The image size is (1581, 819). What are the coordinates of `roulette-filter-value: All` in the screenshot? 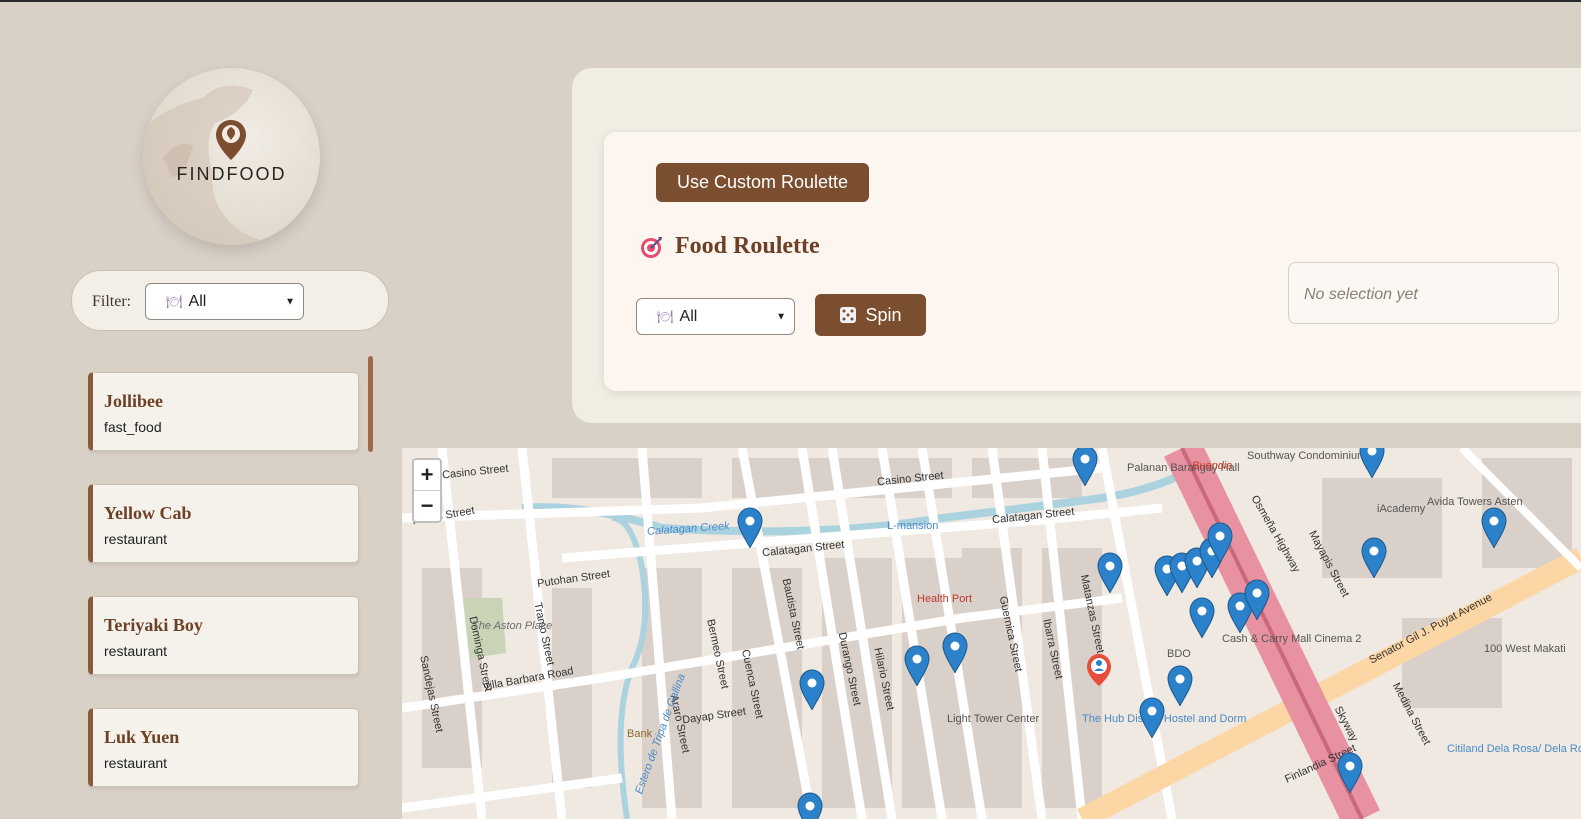 It's located at (688, 316).